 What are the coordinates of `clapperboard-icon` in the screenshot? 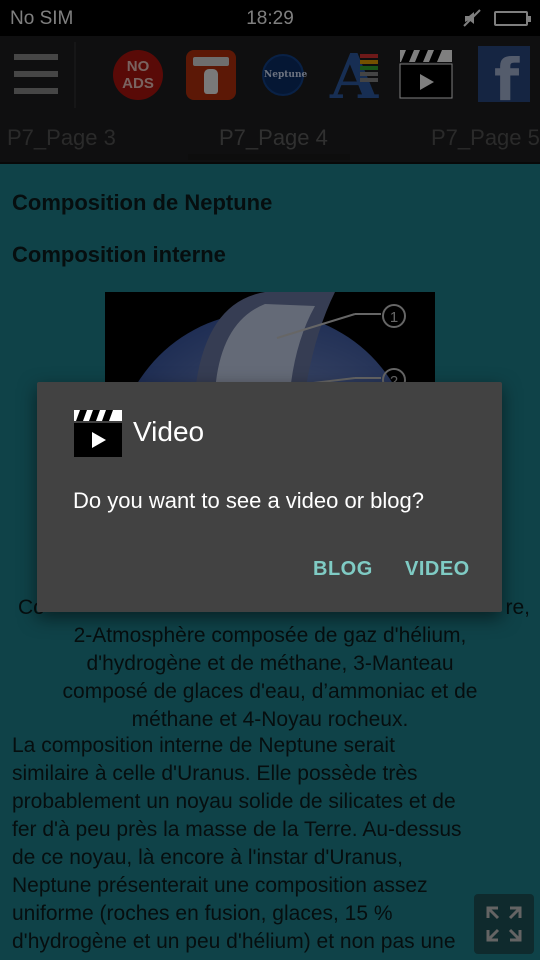 It's located at (98, 433).